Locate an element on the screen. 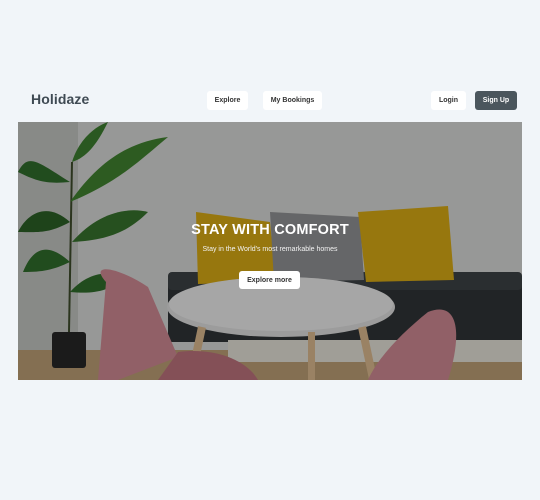 Image resolution: width=540 pixels, height=500 pixels. signup-button: Sign Up is located at coordinates (496, 100).